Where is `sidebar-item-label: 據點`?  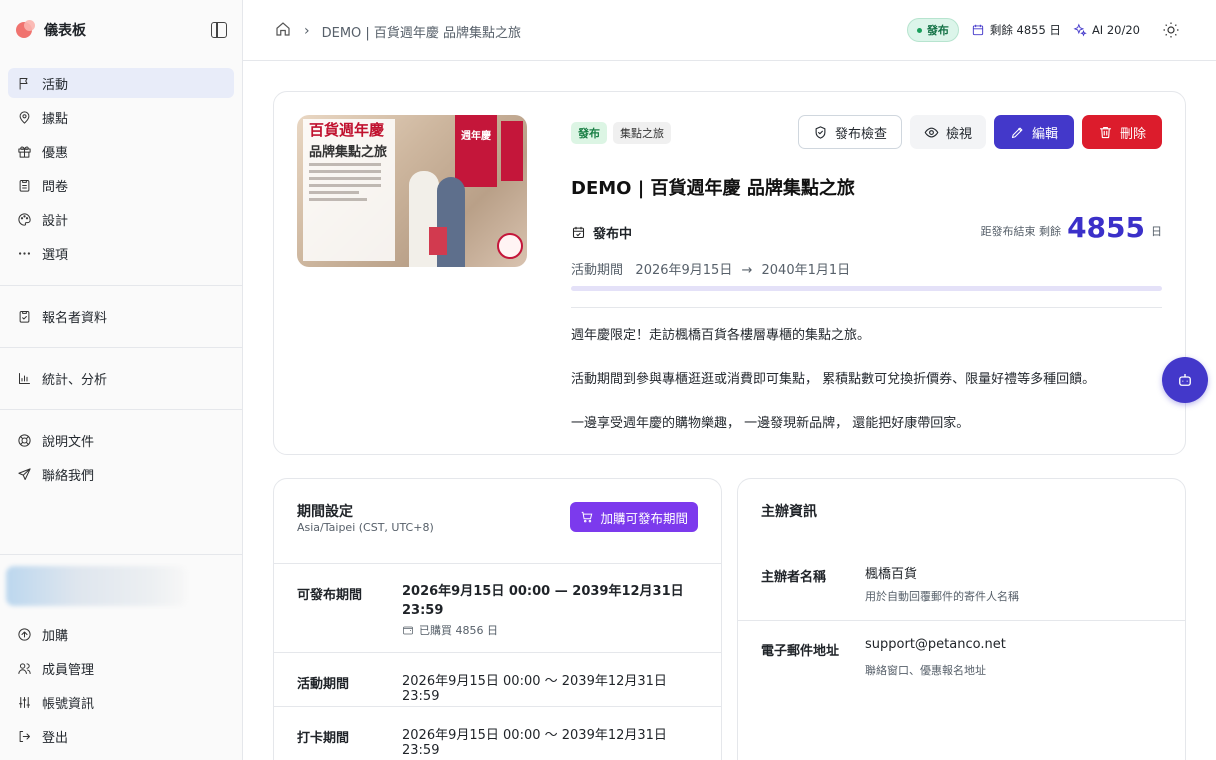
sidebar-item-label: 據點 is located at coordinates (55, 119).